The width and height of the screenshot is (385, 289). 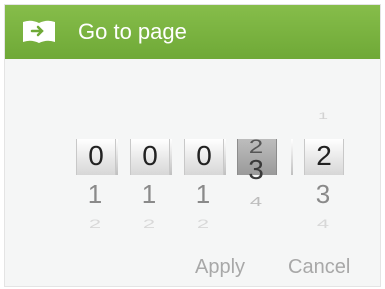 What do you see at coordinates (39, 31) in the screenshot?
I see `book-icon` at bounding box center [39, 31].